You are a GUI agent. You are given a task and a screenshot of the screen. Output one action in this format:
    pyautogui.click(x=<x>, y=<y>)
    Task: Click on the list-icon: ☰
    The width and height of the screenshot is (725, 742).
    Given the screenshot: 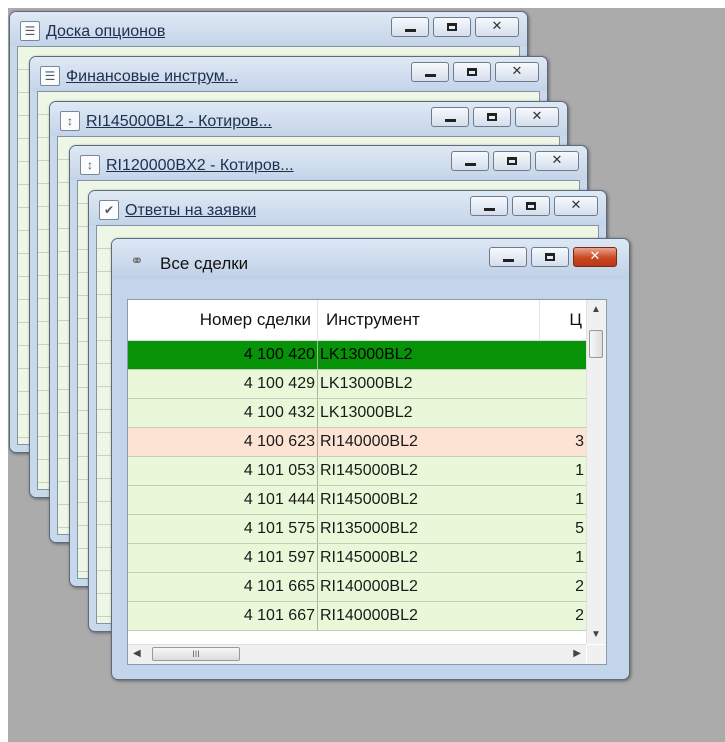 What is the action you would take?
    pyautogui.click(x=50, y=76)
    